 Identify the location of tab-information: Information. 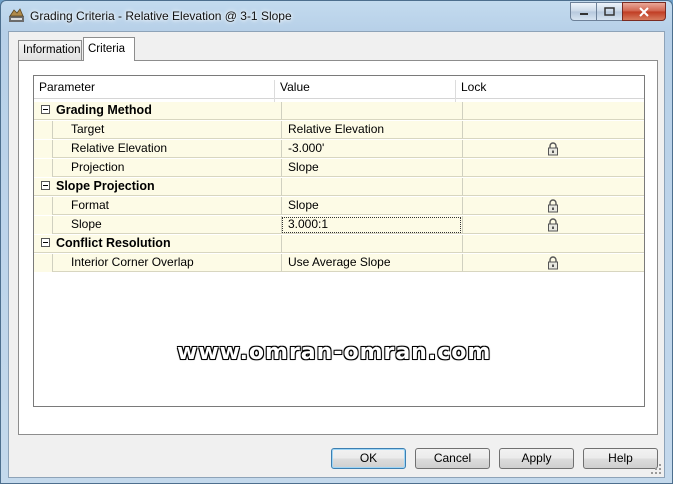
(50, 50).